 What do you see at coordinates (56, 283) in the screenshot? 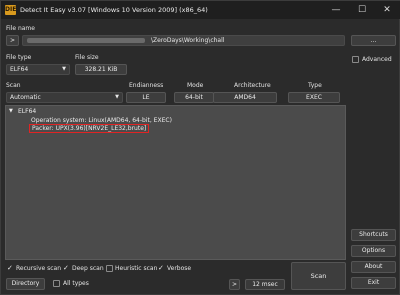
I see `all-types-checkbox` at bounding box center [56, 283].